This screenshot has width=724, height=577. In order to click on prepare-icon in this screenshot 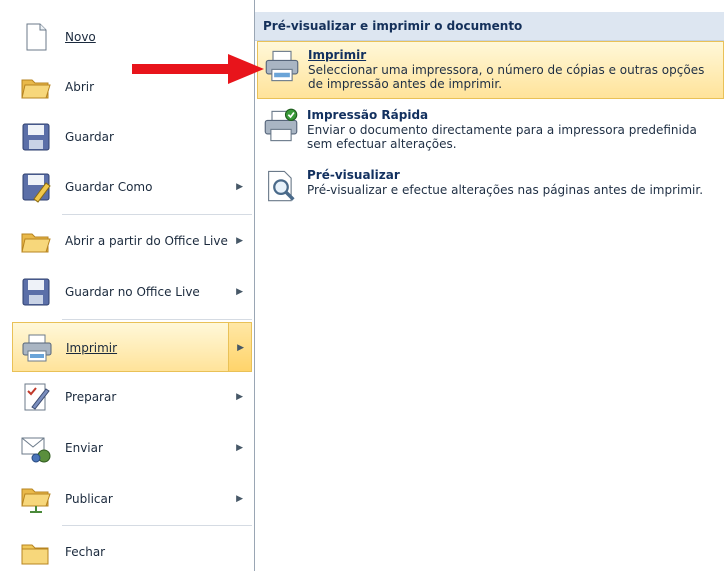, I will do `click(37, 397)`.